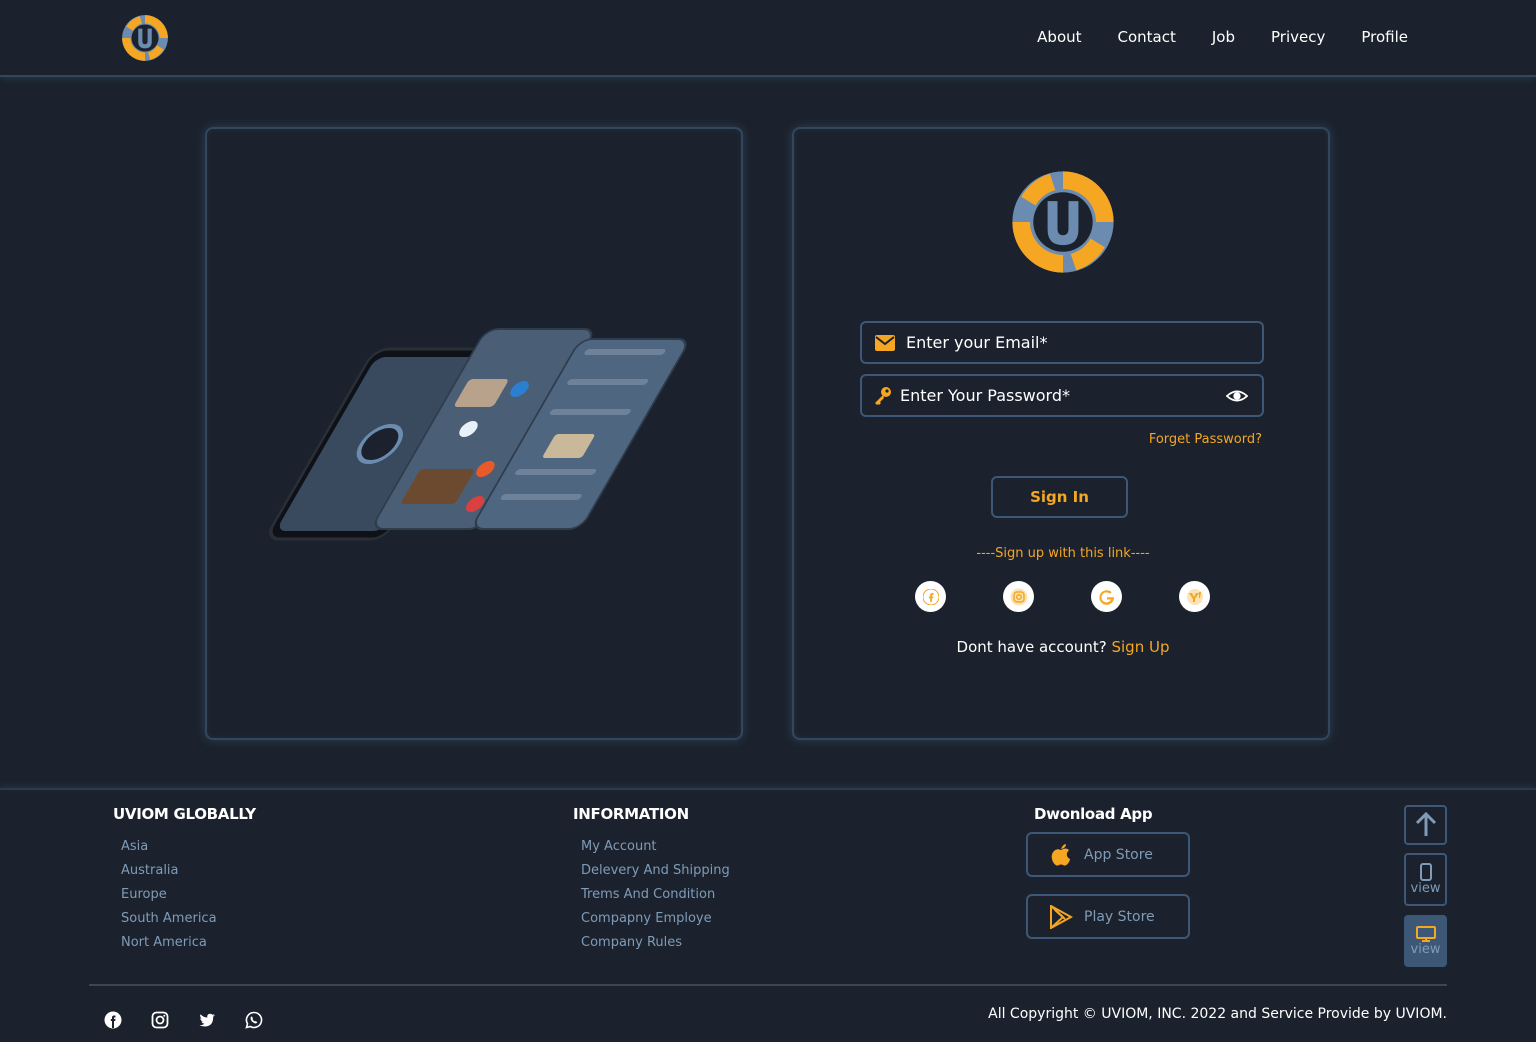 The image size is (1536, 1042). I want to click on play-store-button: Play Store, so click(1108, 916).